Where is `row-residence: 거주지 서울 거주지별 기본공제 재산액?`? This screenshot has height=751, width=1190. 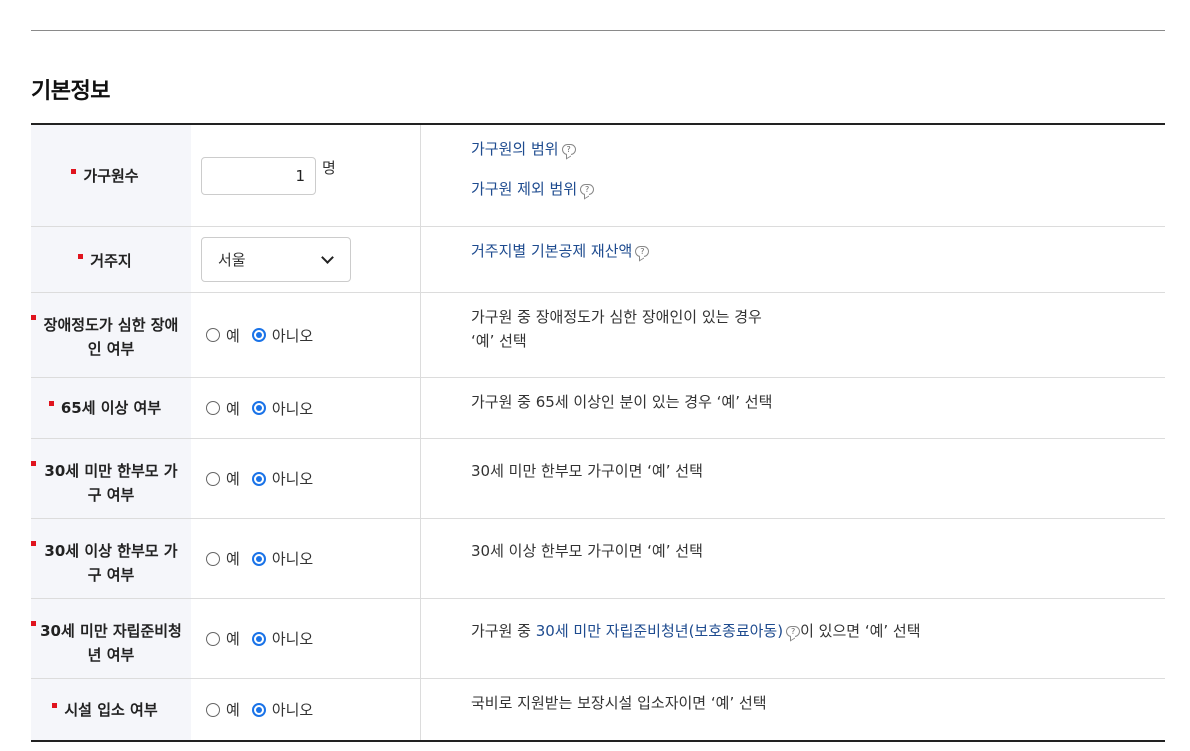
row-residence: 거주지 서울 거주지별 기본공제 재산액? is located at coordinates (598, 260).